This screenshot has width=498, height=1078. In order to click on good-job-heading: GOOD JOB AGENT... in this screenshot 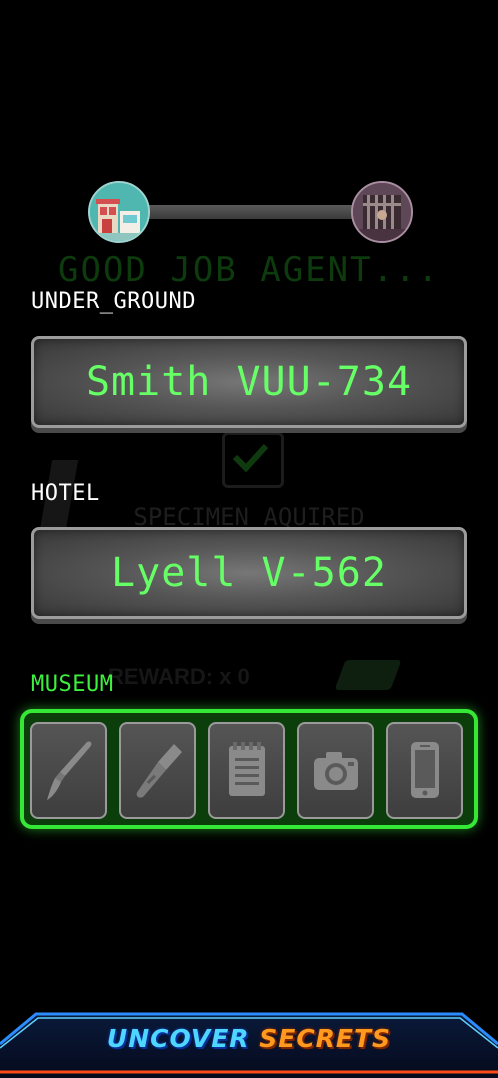, I will do `click(249, 270)`.